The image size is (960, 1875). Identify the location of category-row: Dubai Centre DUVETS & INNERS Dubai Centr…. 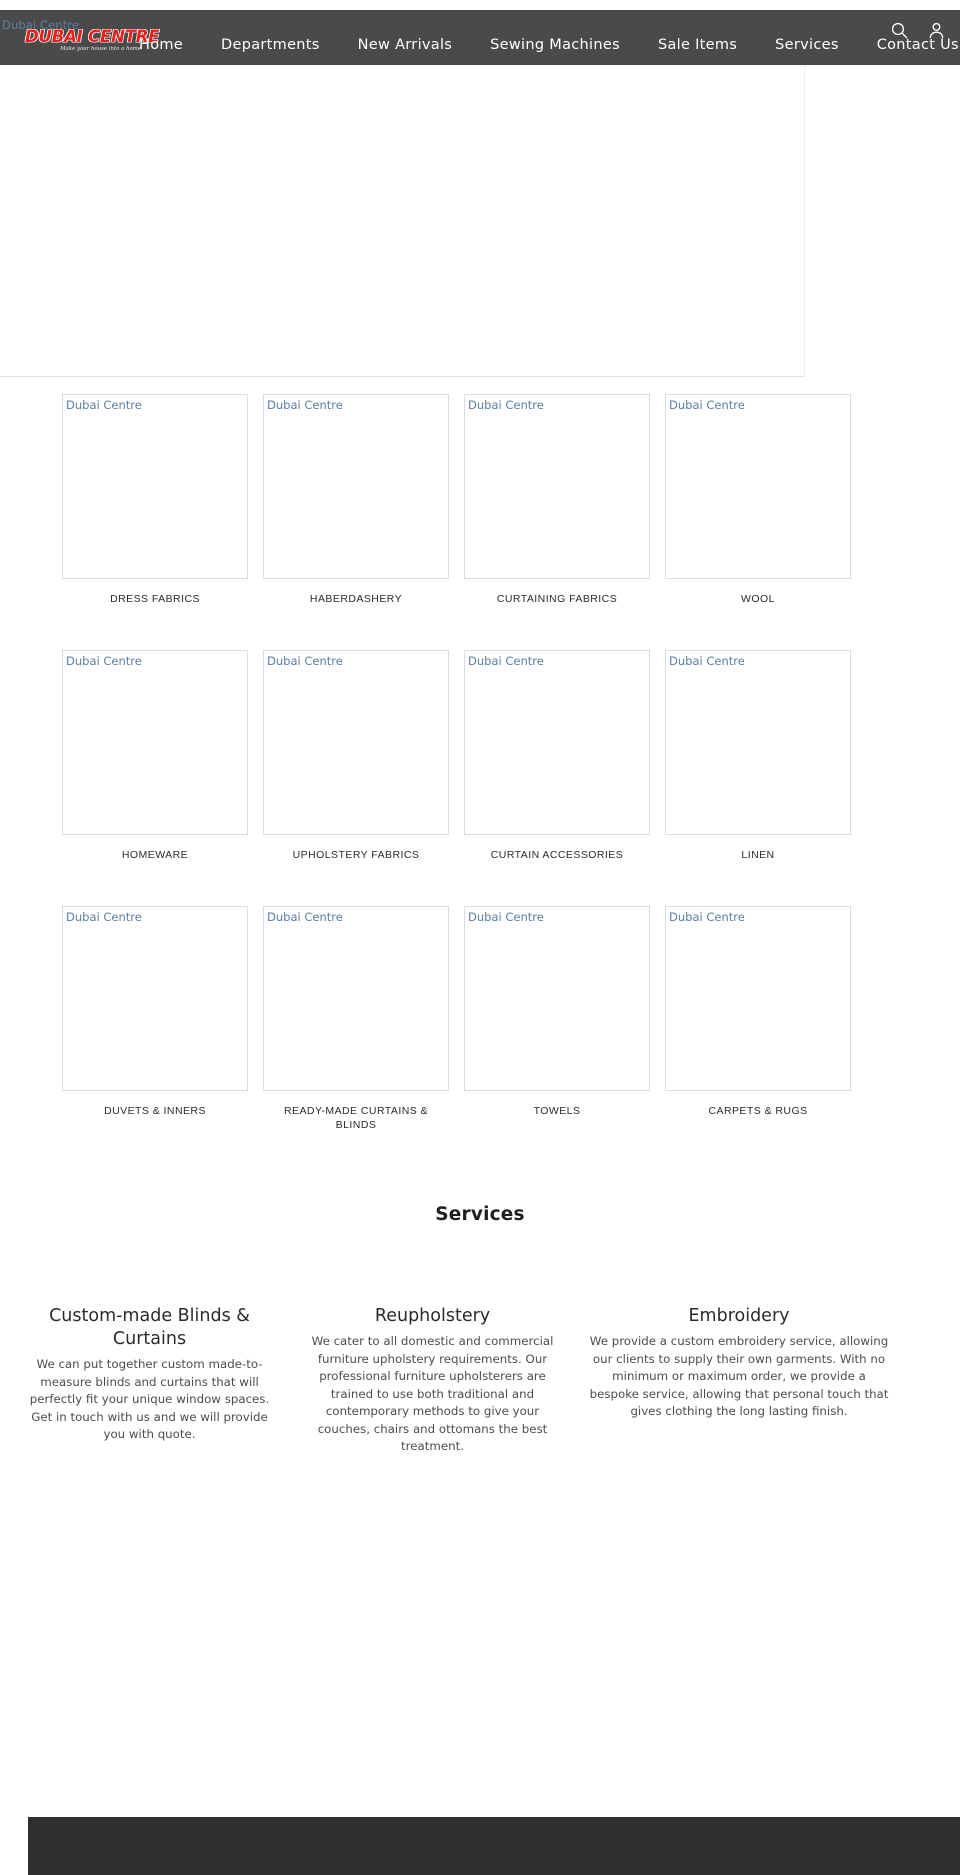
(511, 1019).